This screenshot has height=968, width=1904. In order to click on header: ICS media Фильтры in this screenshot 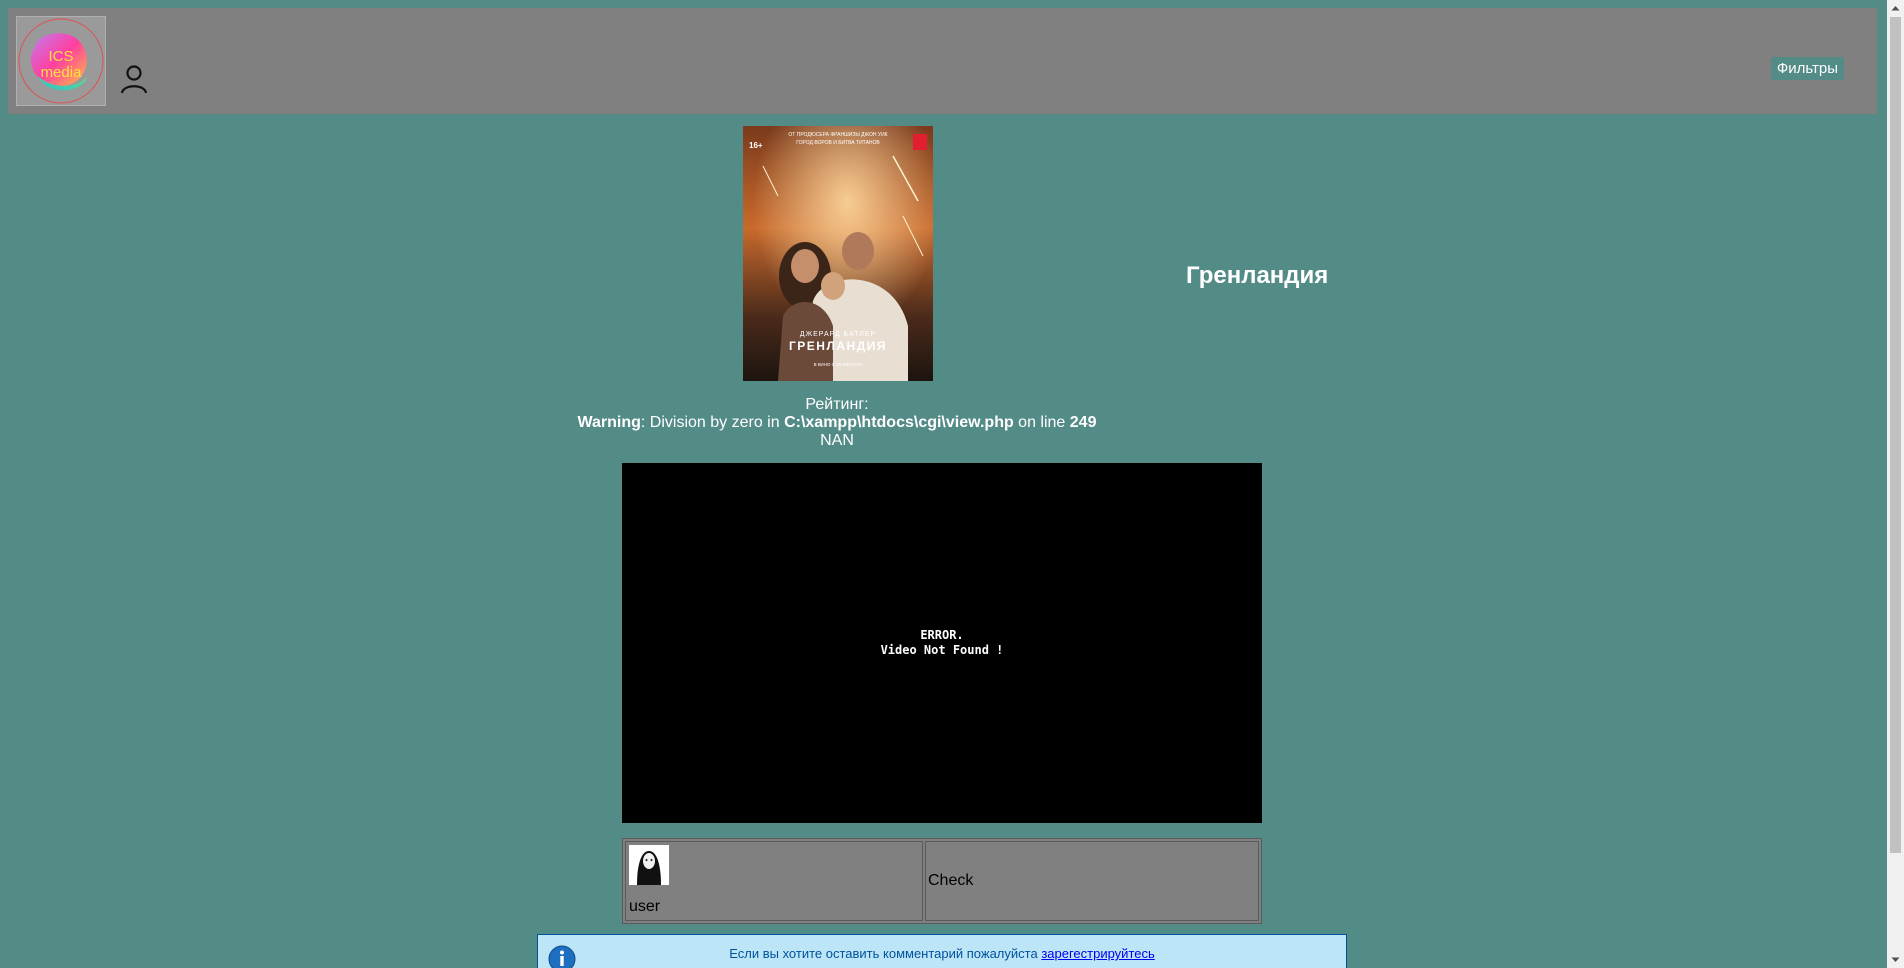, I will do `click(942, 61)`.